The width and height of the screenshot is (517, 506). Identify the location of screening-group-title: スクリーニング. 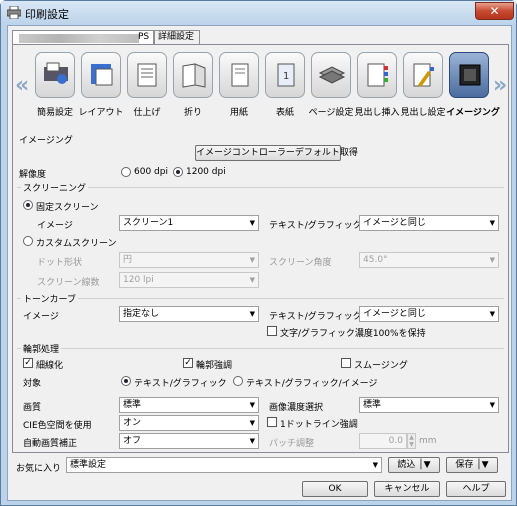
(55, 187).